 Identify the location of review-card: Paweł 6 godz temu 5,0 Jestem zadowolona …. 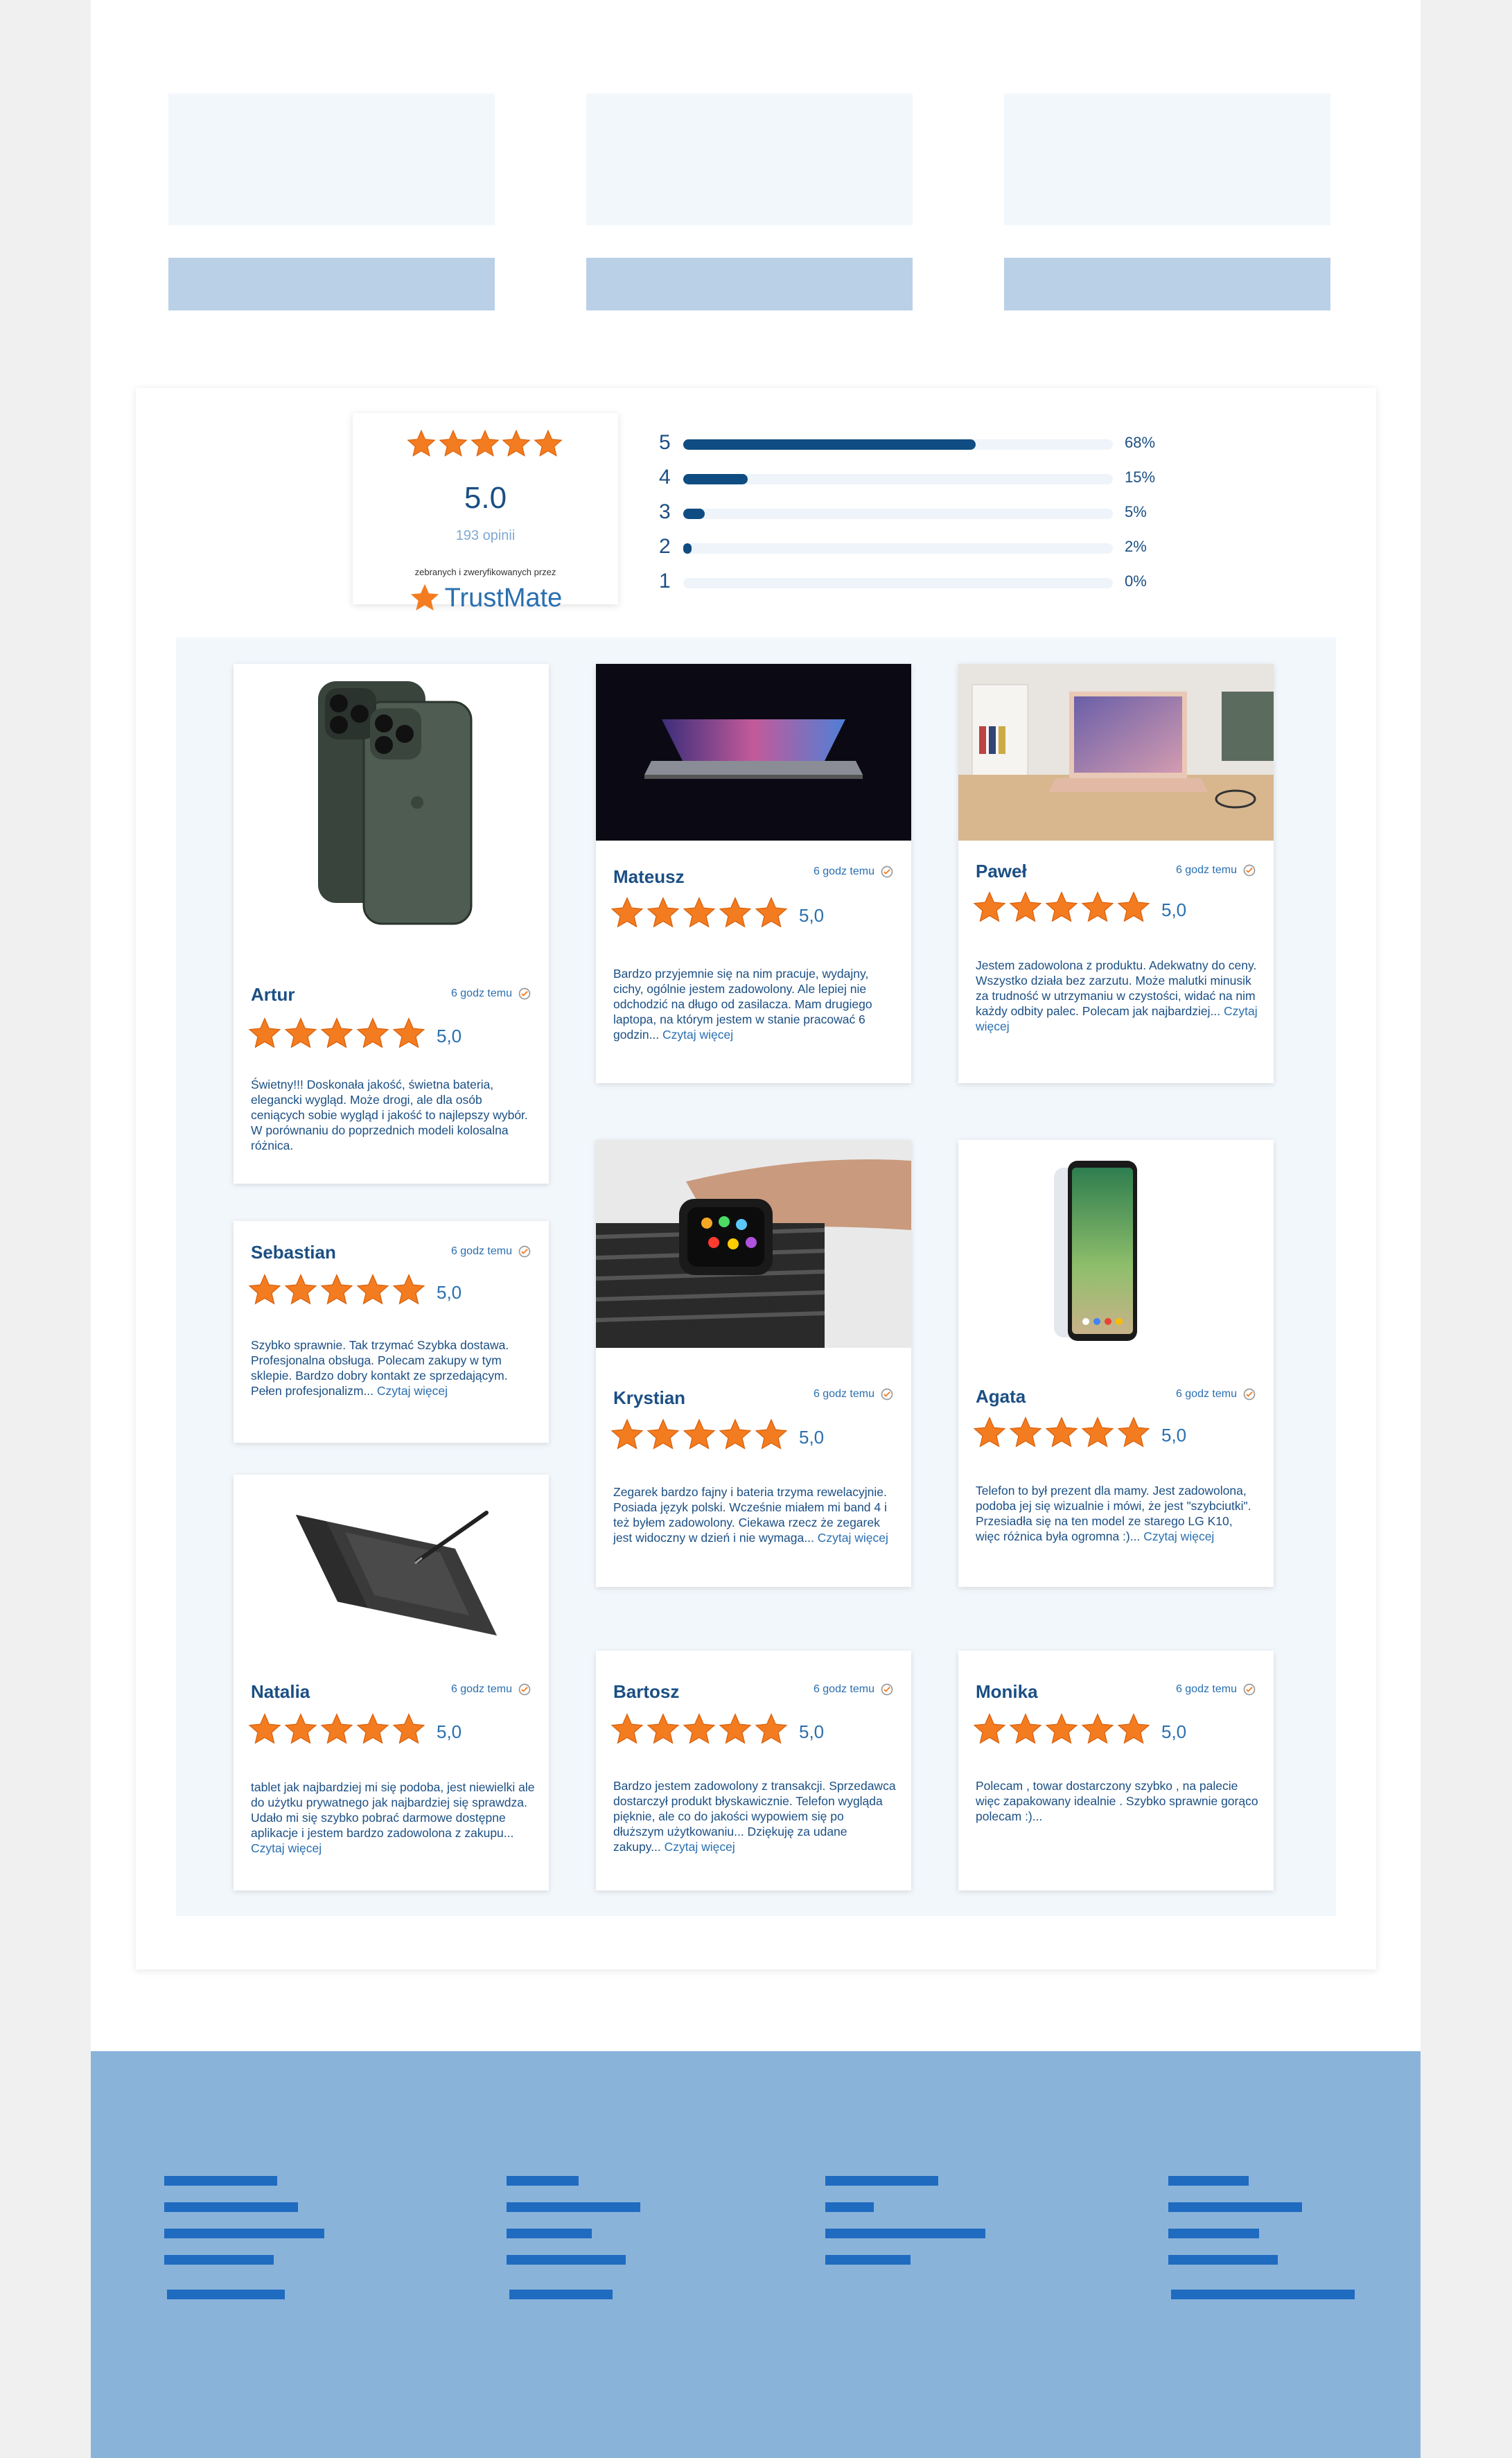
(1116, 873).